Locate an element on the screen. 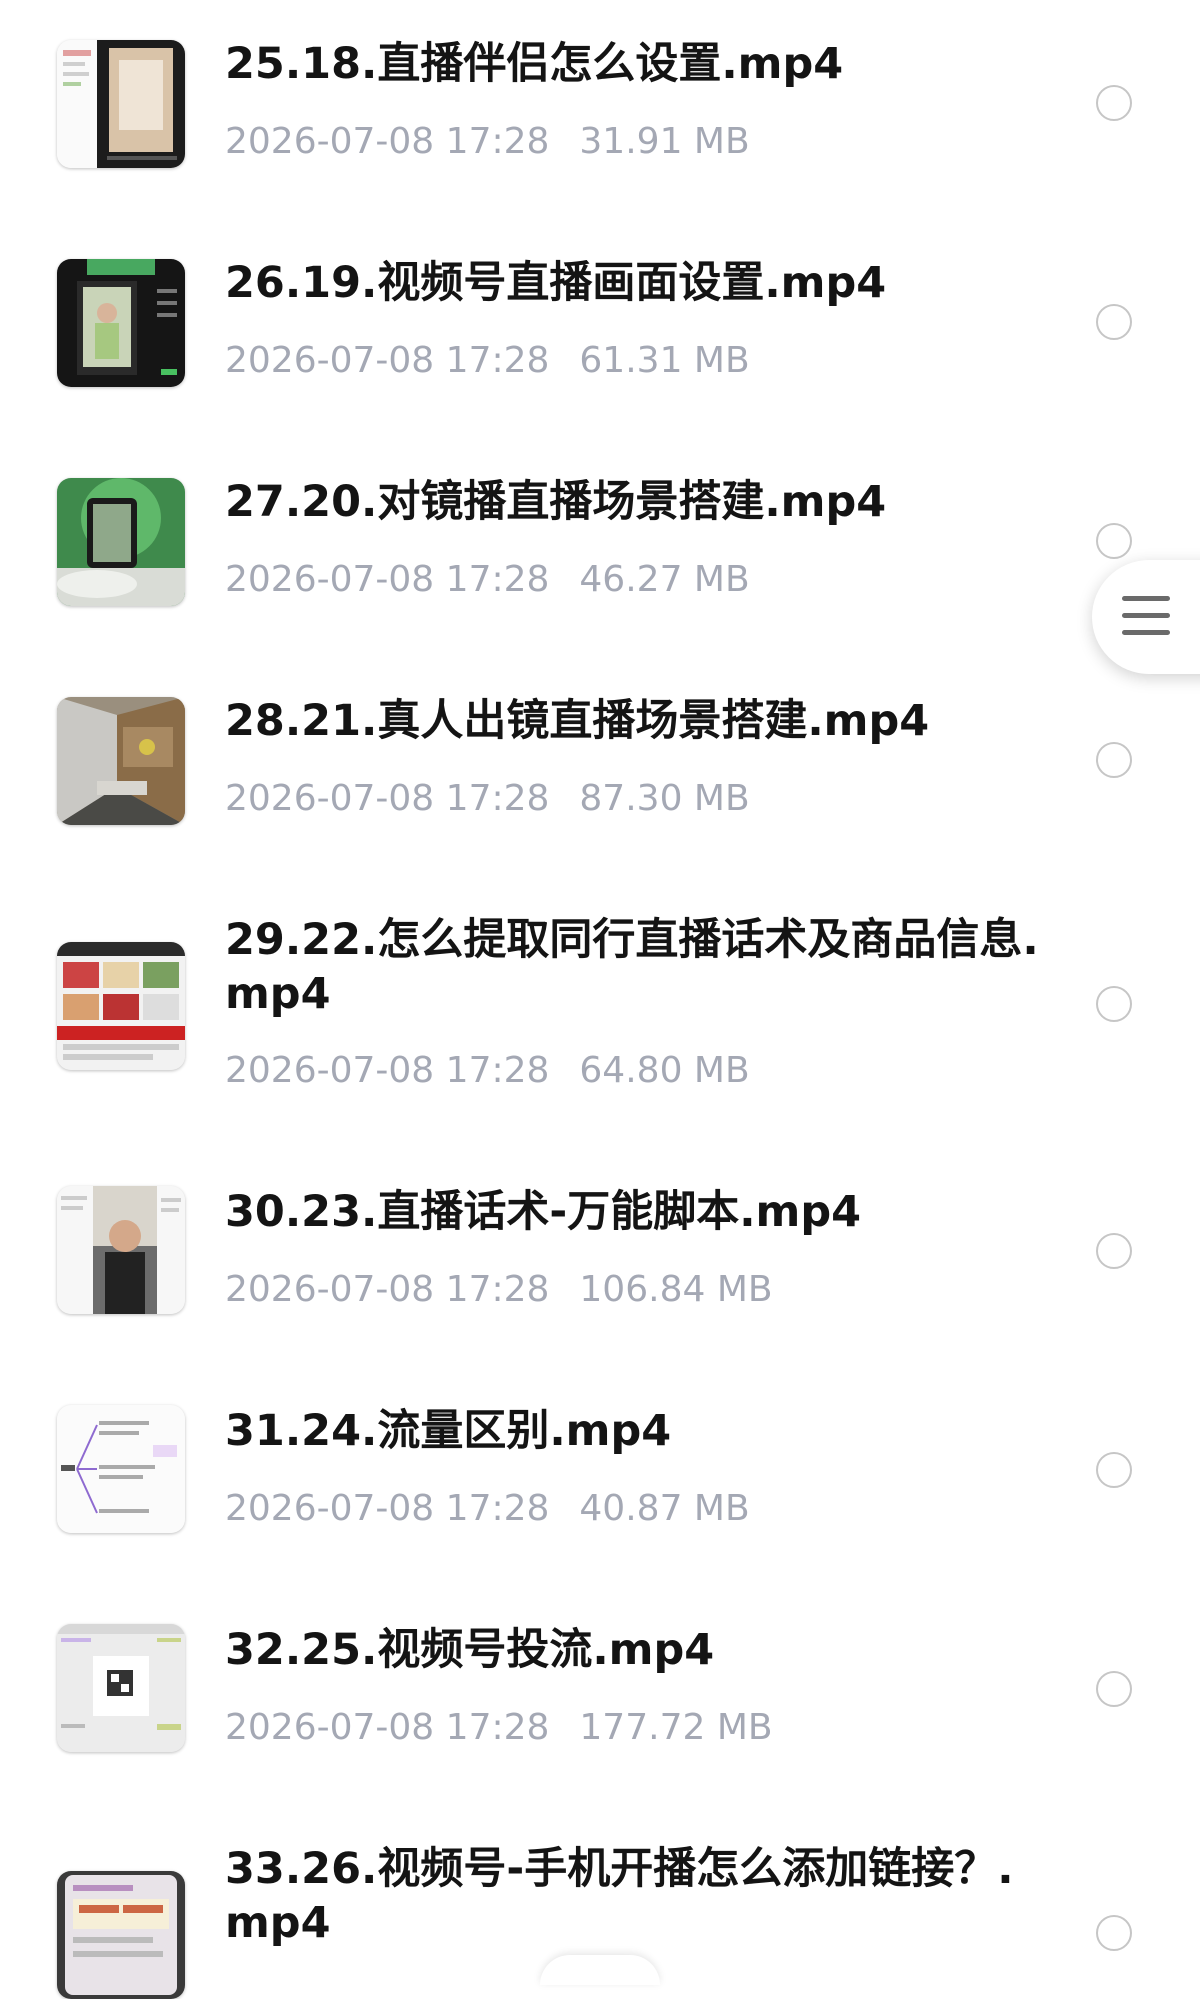 This screenshot has width=1200, height=1999. file-name: 26.19.视频号直播画面设置.mp4 is located at coordinates (556, 283).